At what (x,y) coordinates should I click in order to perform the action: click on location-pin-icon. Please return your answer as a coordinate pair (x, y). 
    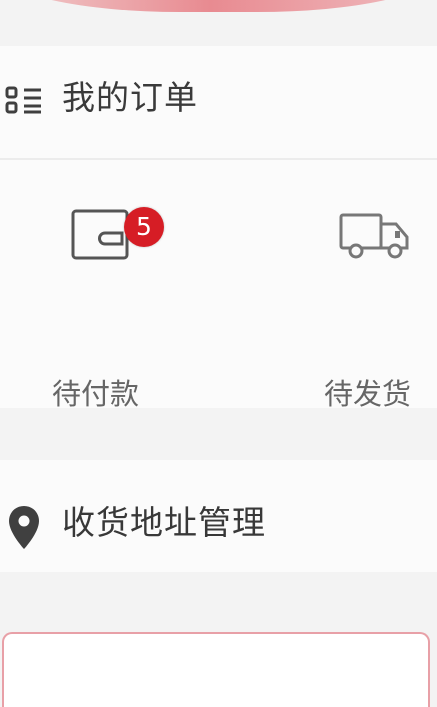
    Looking at the image, I should click on (24, 528).